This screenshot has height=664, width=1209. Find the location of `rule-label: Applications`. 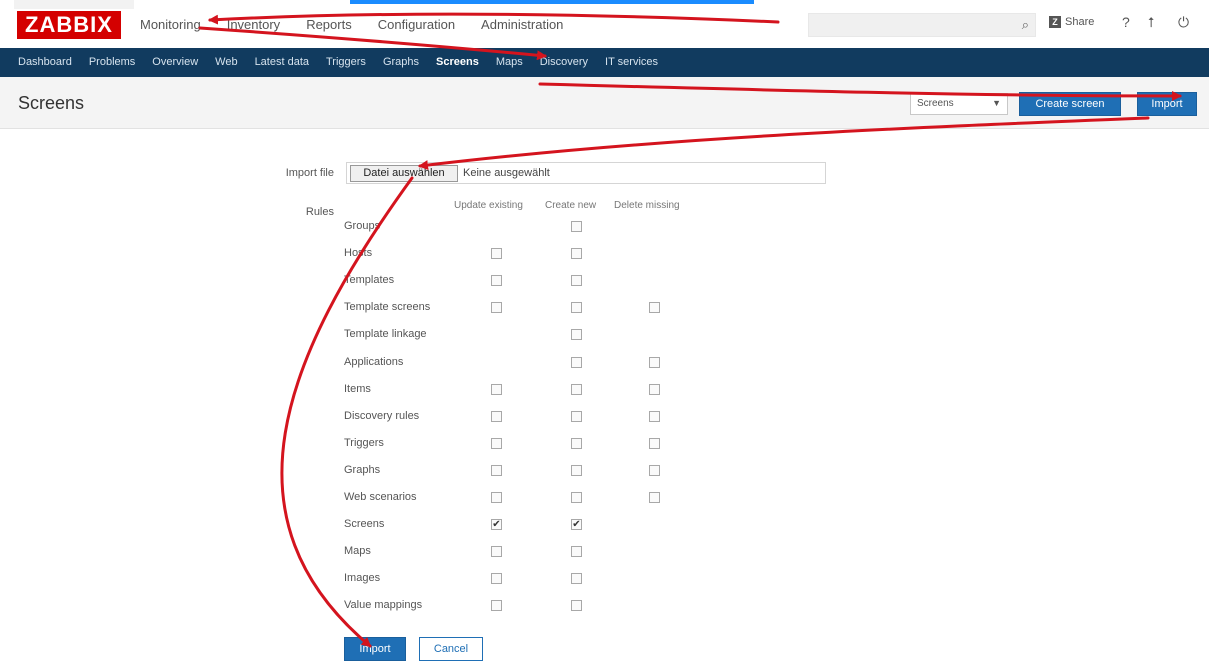

rule-label: Applications is located at coordinates (374, 361).